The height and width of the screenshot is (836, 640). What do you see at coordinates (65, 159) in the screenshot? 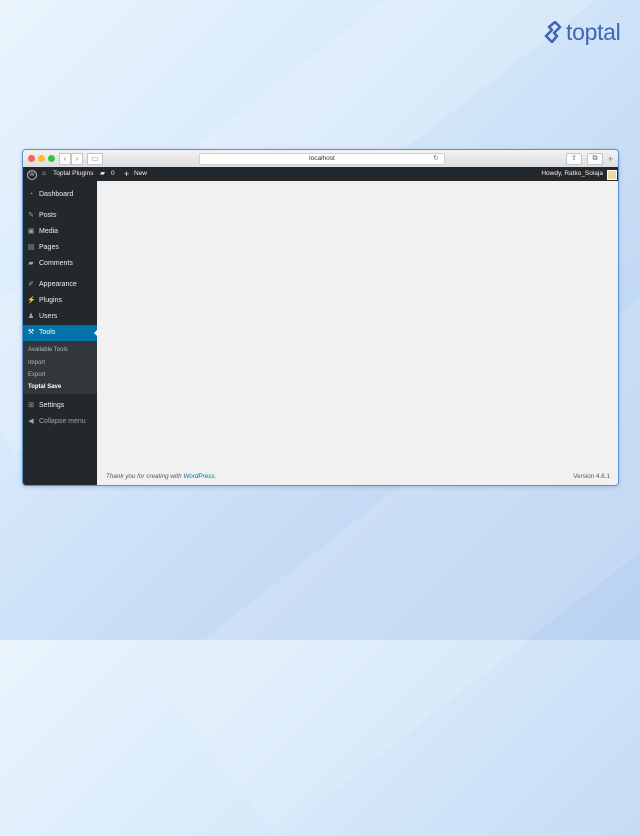
I see `back-button: ‹` at bounding box center [65, 159].